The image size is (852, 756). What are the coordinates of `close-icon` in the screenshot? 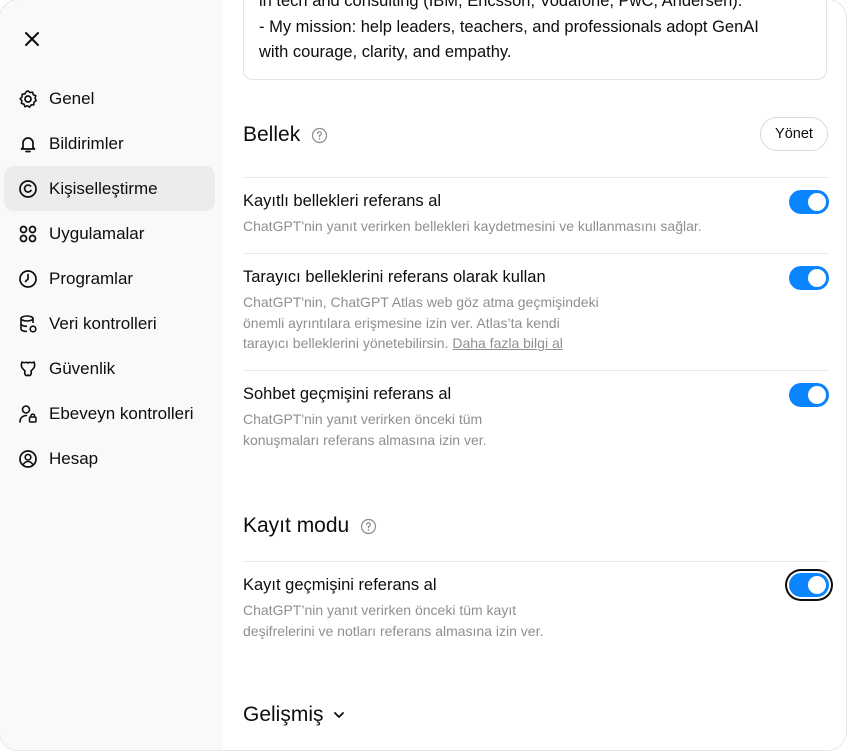 It's located at (32, 39).